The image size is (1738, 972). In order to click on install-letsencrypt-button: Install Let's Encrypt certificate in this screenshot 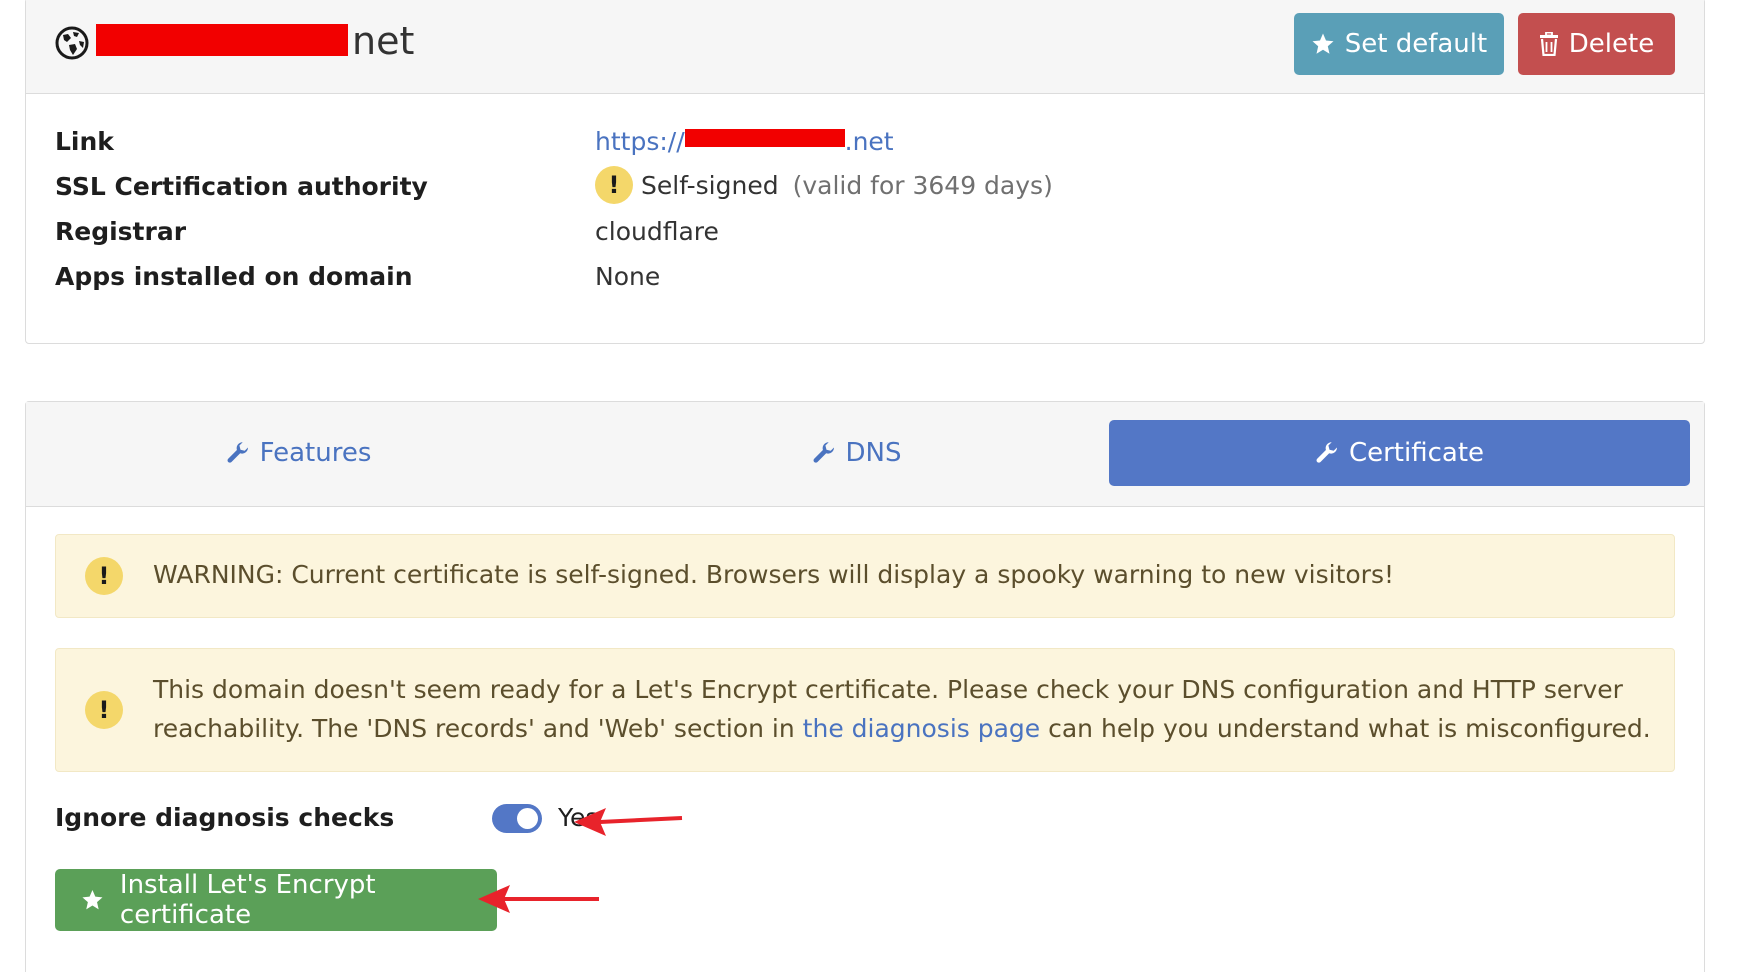, I will do `click(276, 900)`.